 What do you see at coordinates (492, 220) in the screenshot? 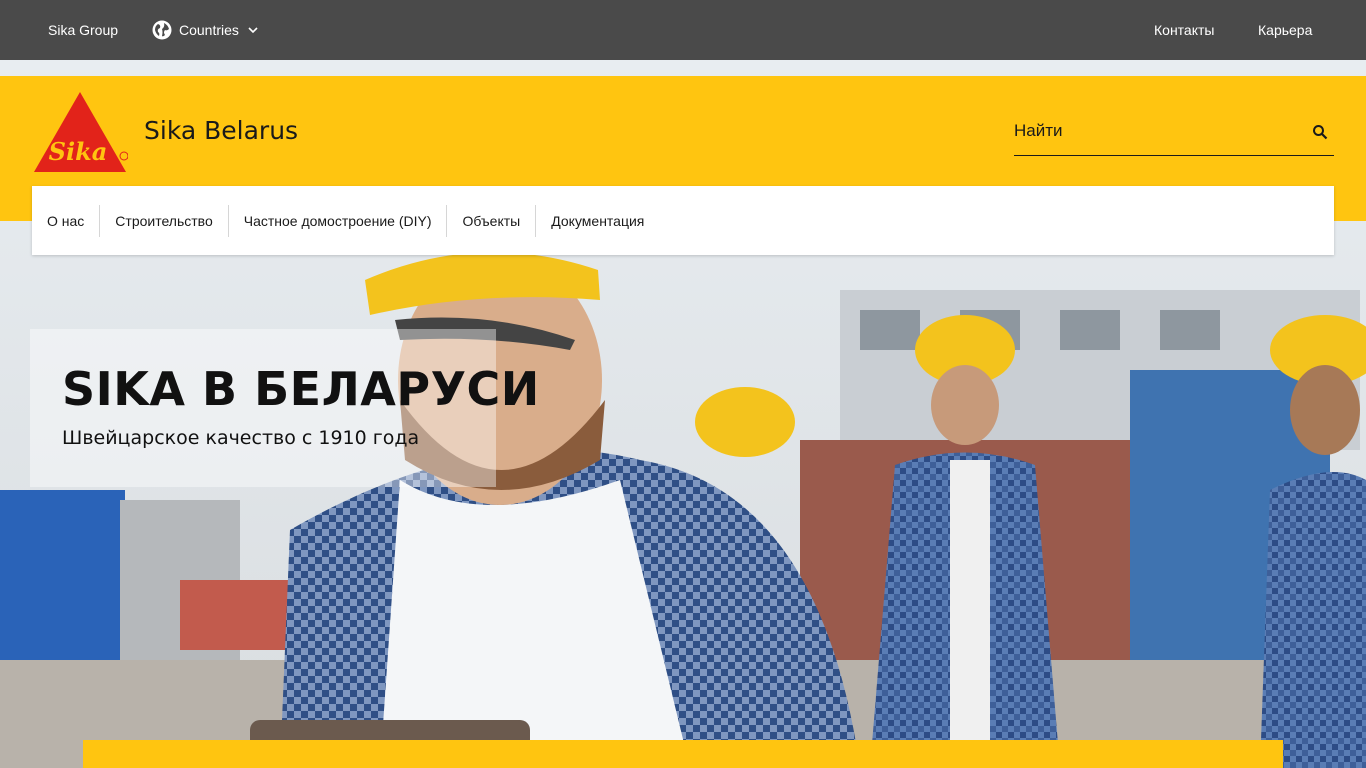
I see `nav-item-projects: Объекты` at bounding box center [492, 220].